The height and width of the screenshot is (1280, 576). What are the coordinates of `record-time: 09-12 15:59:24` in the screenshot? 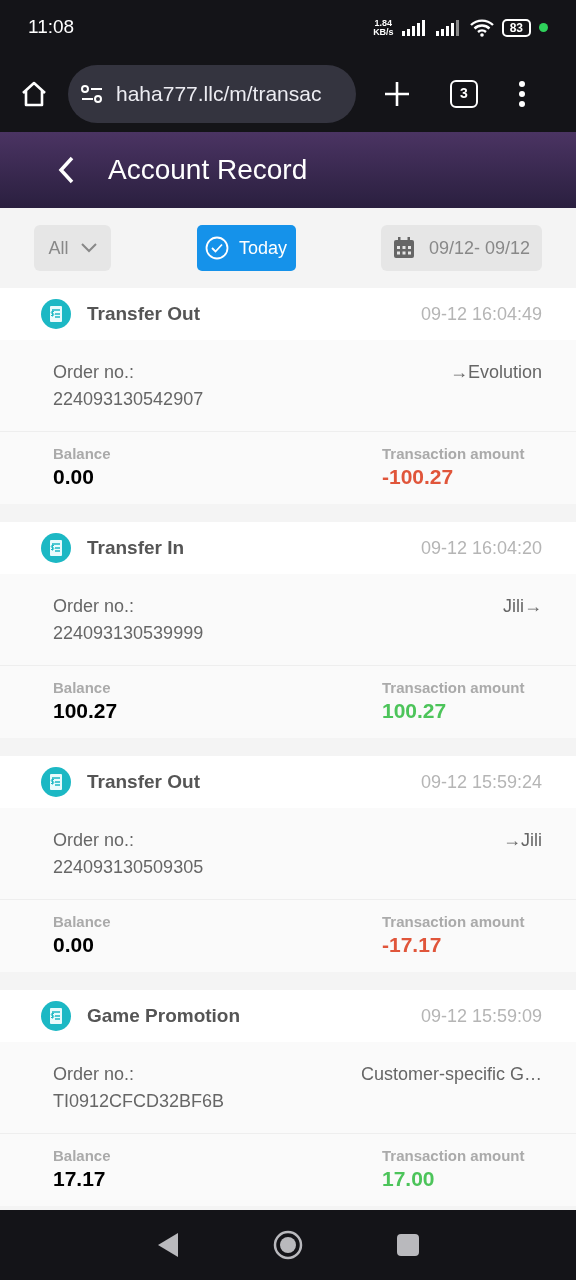 It's located at (481, 782).